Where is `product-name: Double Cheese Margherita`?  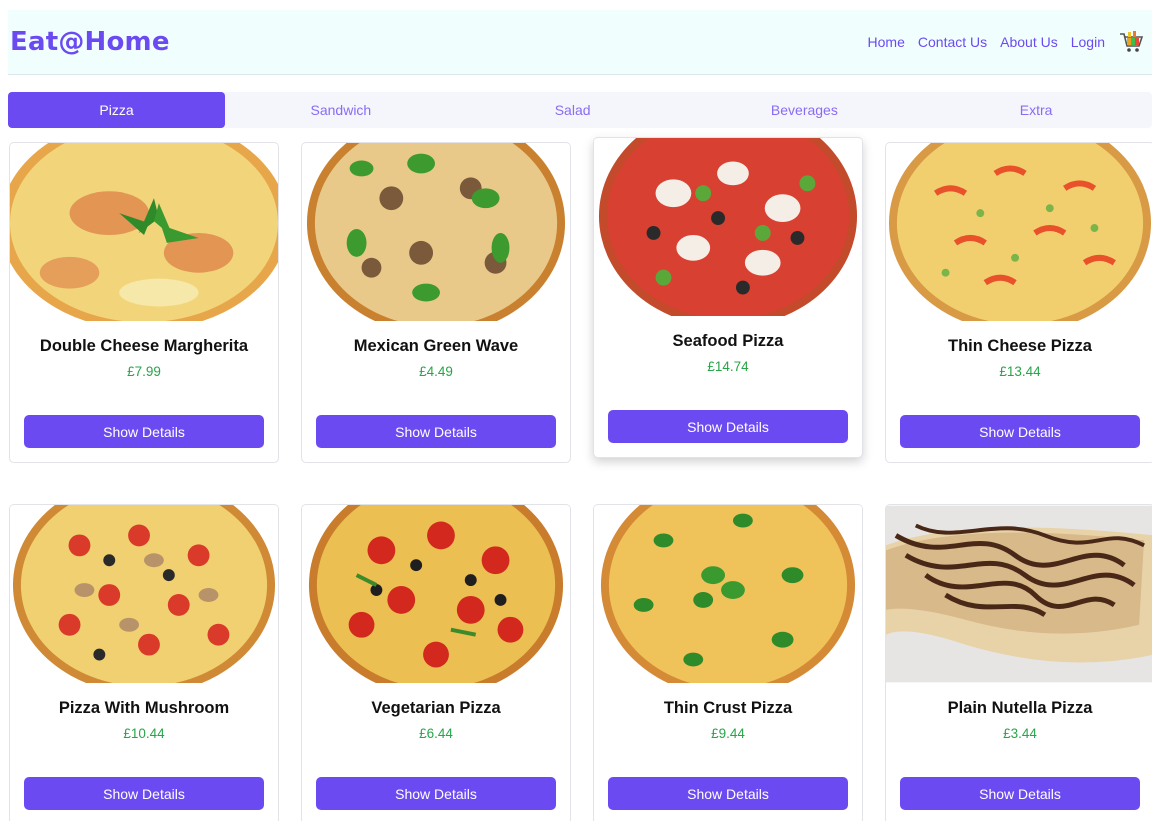
product-name: Double Cheese Margherita is located at coordinates (144, 346).